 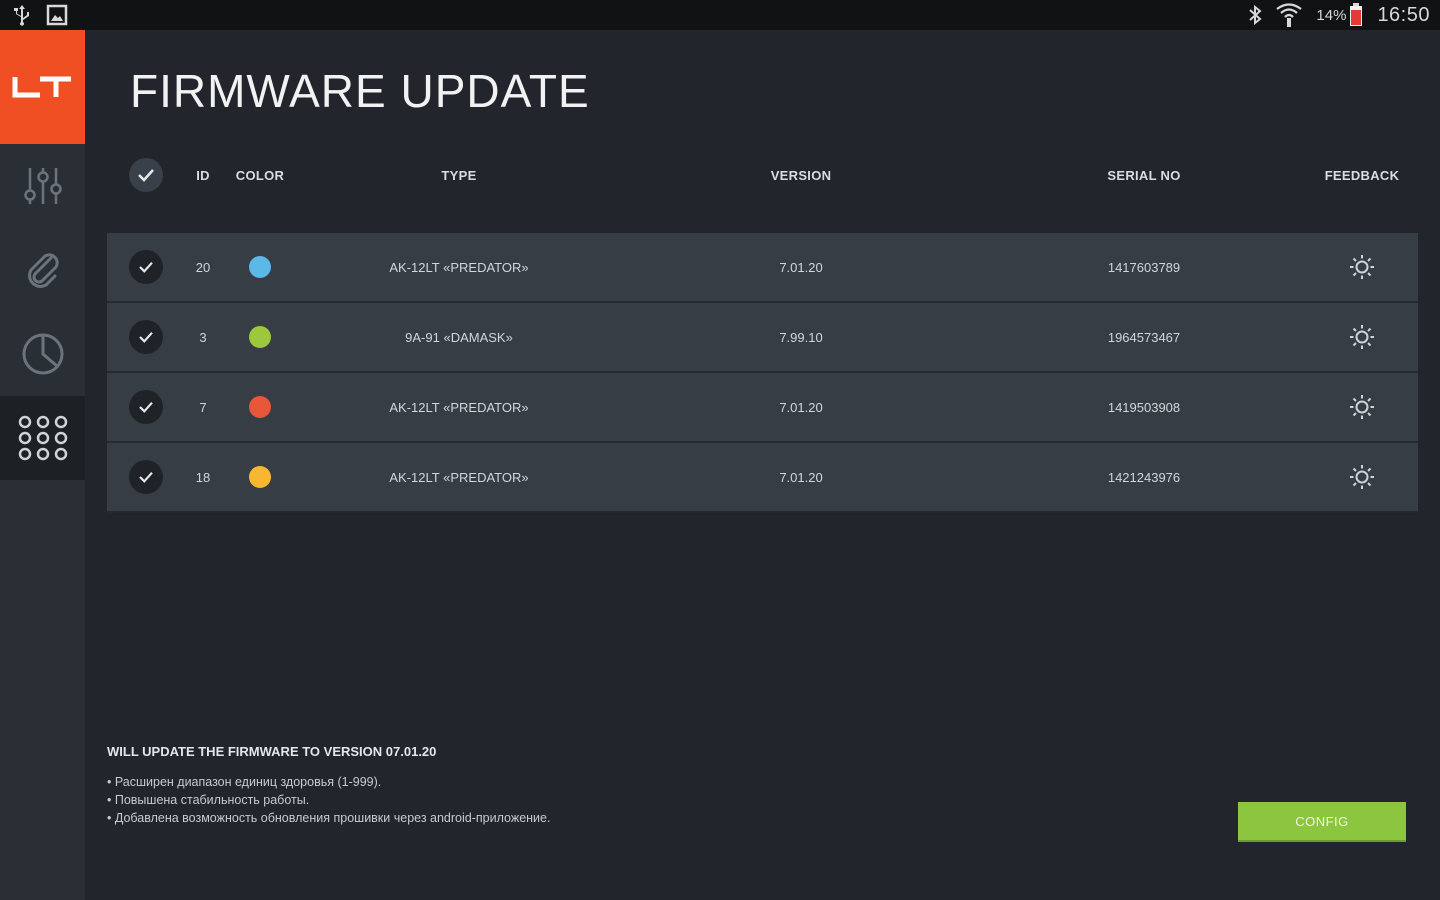 What do you see at coordinates (1144, 407) in the screenshot?
I see `row-serial: 1419503908` at bounding box center [1144, 407].